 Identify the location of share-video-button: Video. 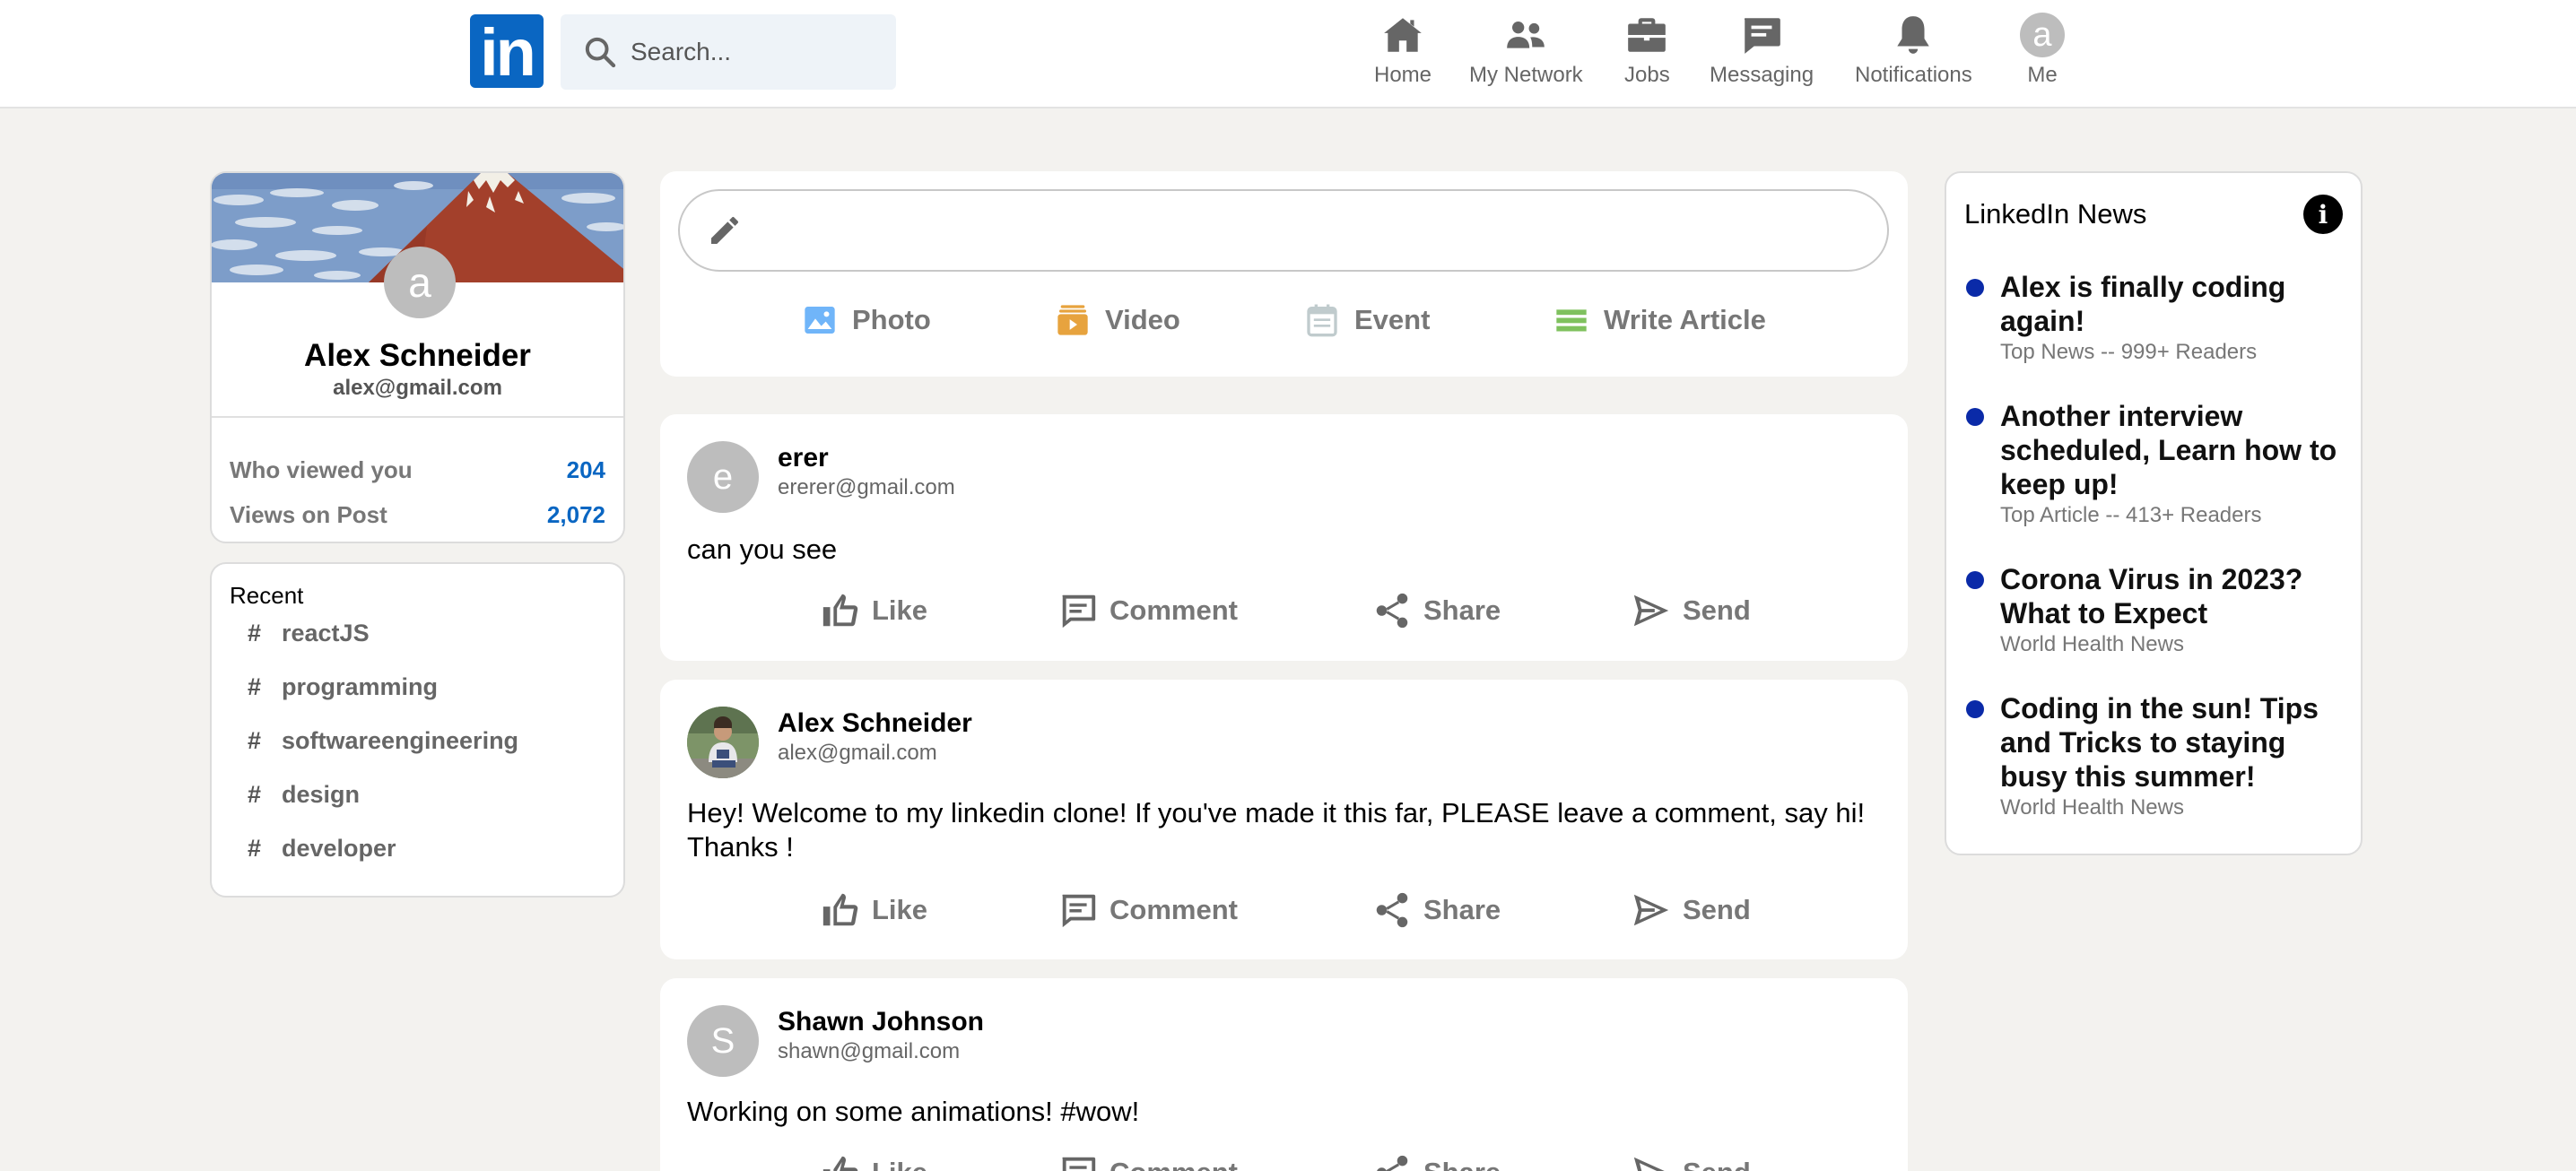
(1117, 320).